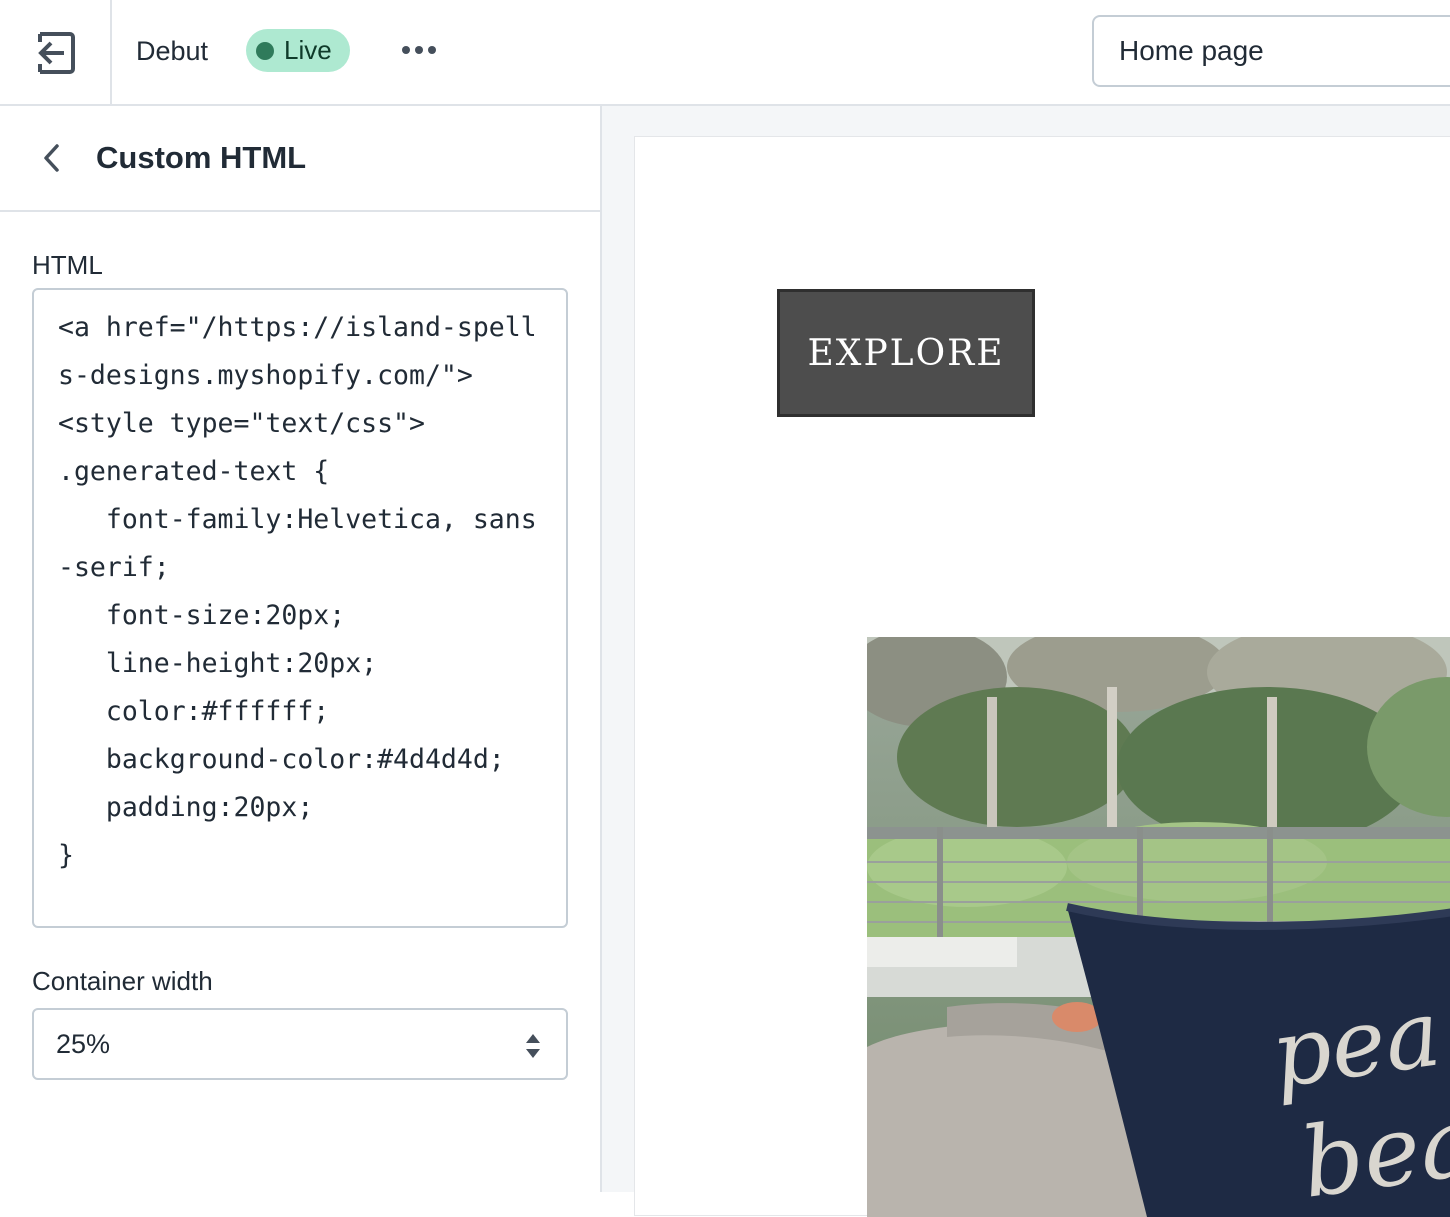 The width and height of the screenshot is (1450, 1217). Describe the element at coordinates (419, 50) in the screenshot. I see `more-actions-button` at that location.